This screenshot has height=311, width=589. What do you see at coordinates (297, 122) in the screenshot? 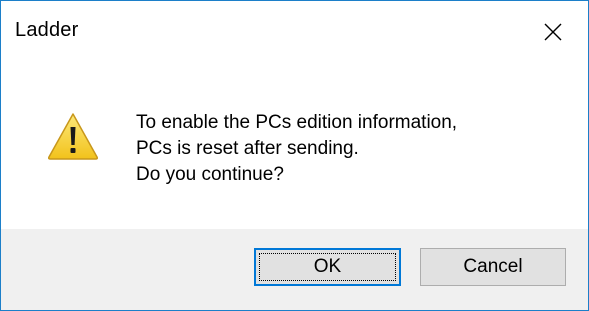
I see `message-line: To enable the PCs edition information,` at bounding box center [297, 122].